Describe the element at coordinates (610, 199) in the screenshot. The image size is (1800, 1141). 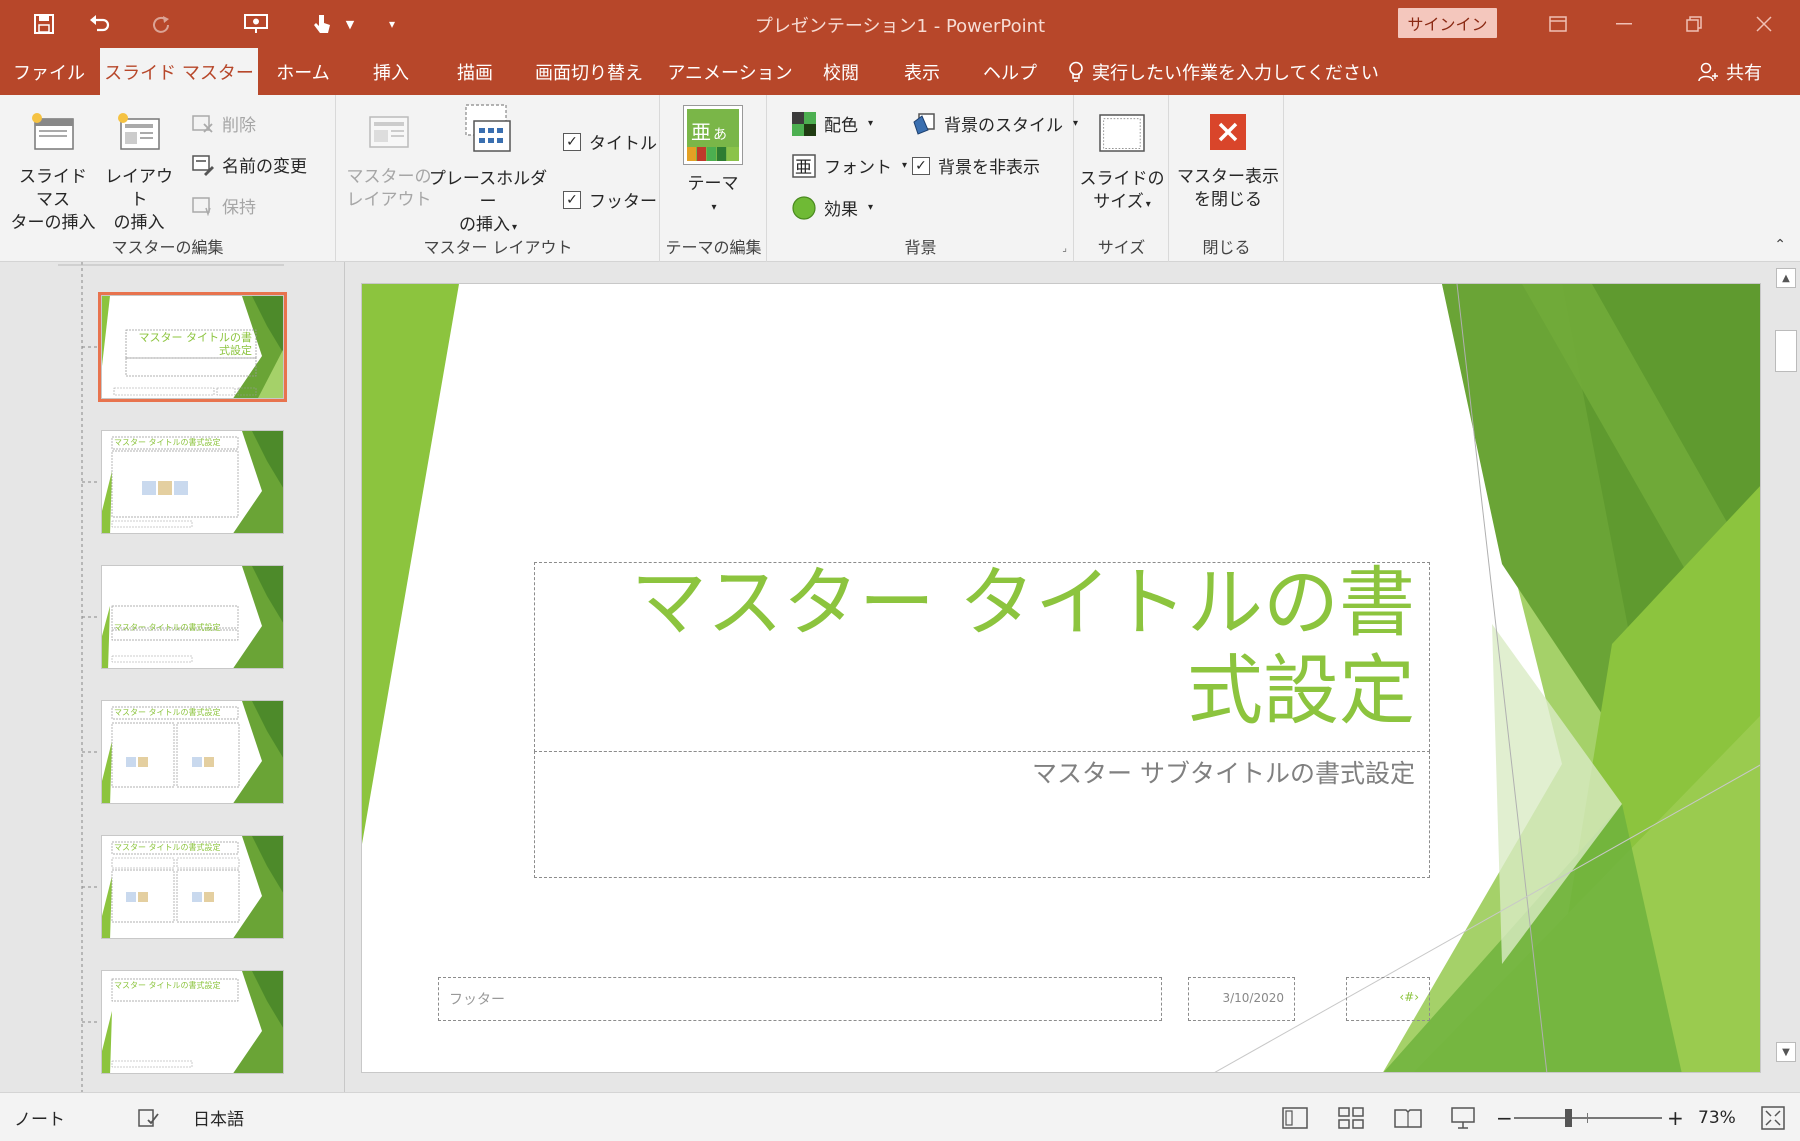
I see `footer-checkbox: ✓ フッター` at that location.